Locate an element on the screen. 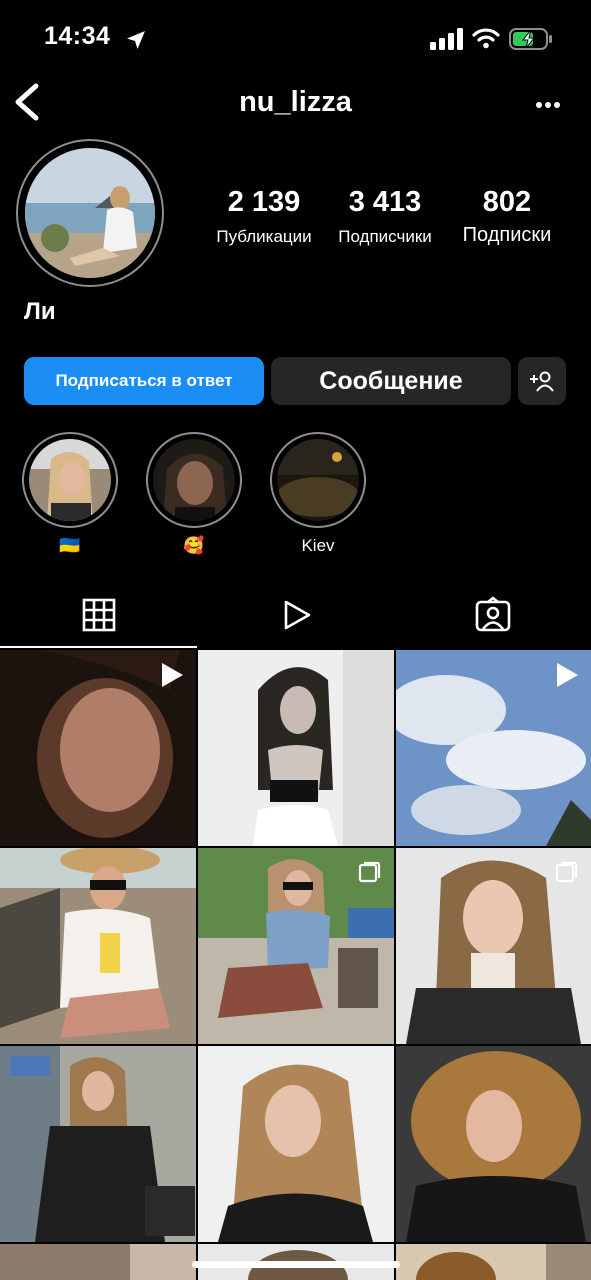 The width and height of the screenshot is (591, 1280). home-indicator is located at coordinates (296, 1264).